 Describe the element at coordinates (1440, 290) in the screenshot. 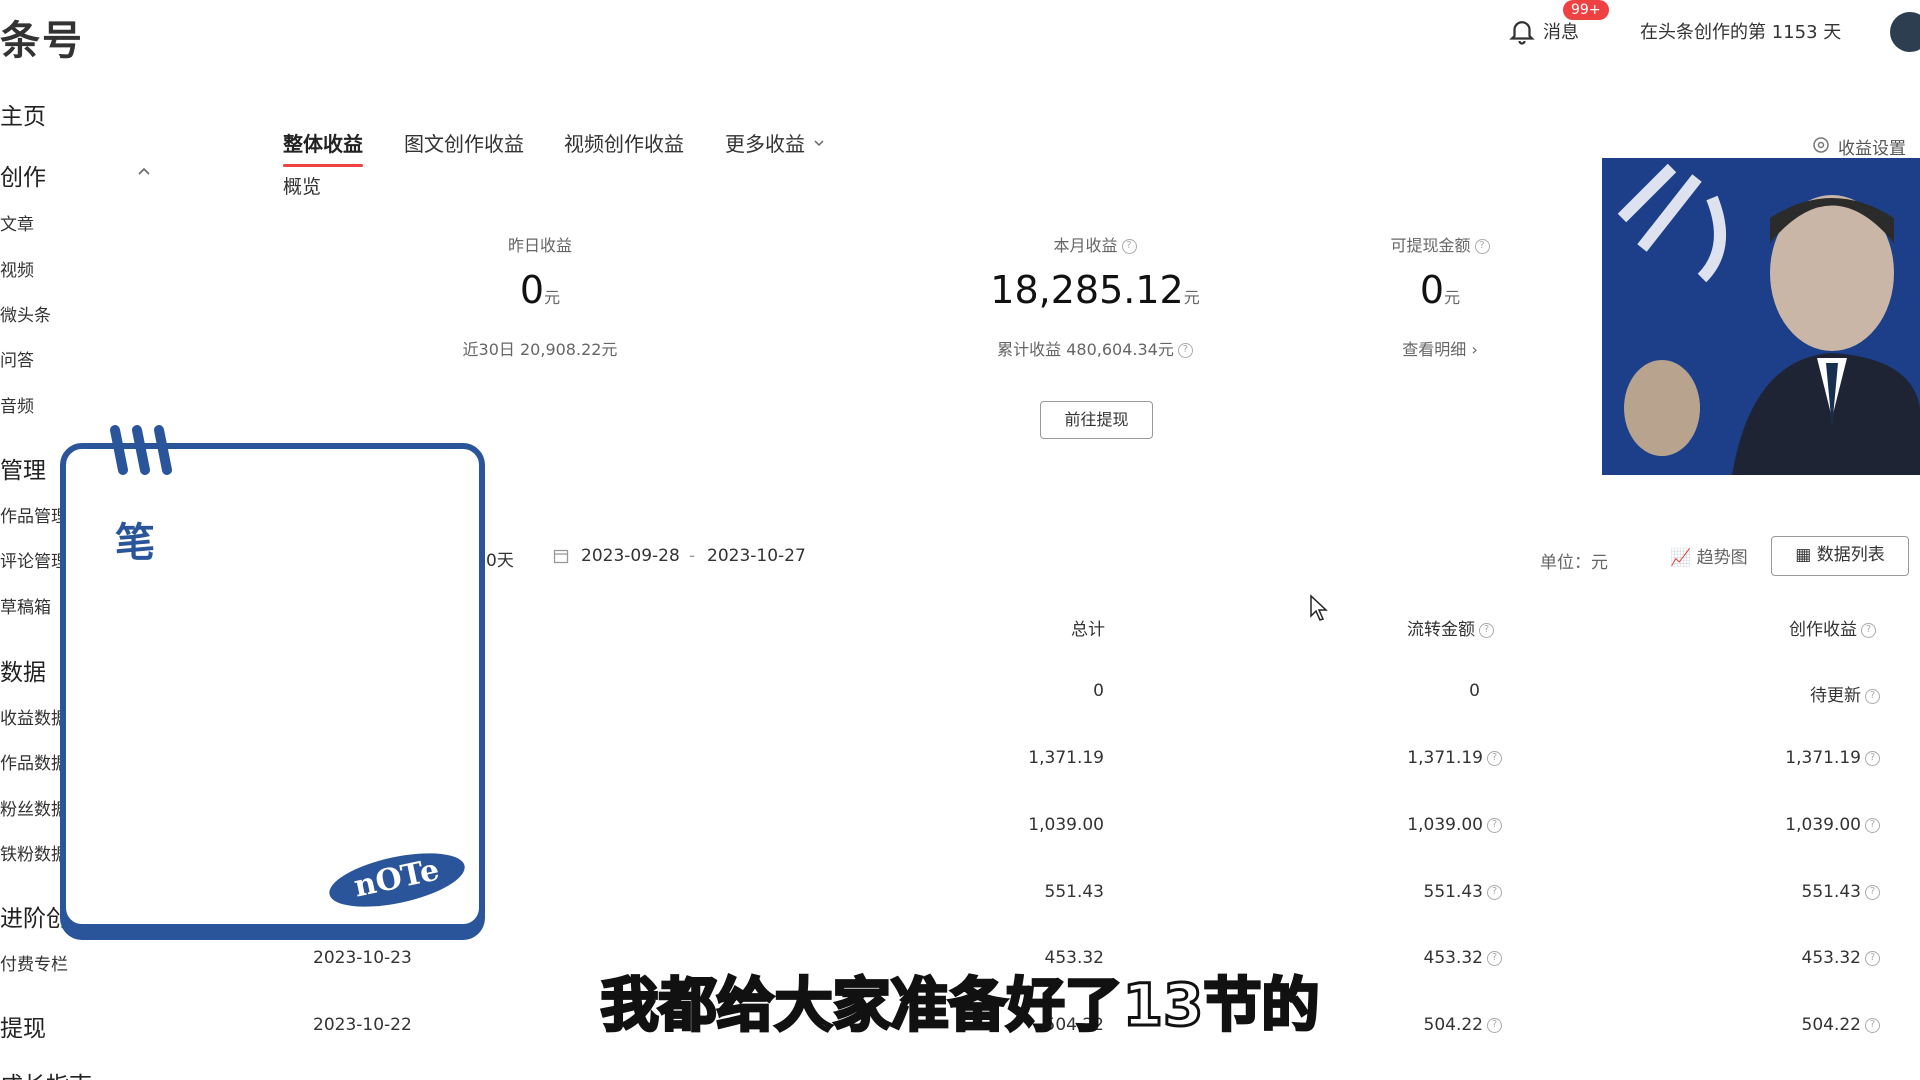

I see `withdrawable-value: 0元` at that location.